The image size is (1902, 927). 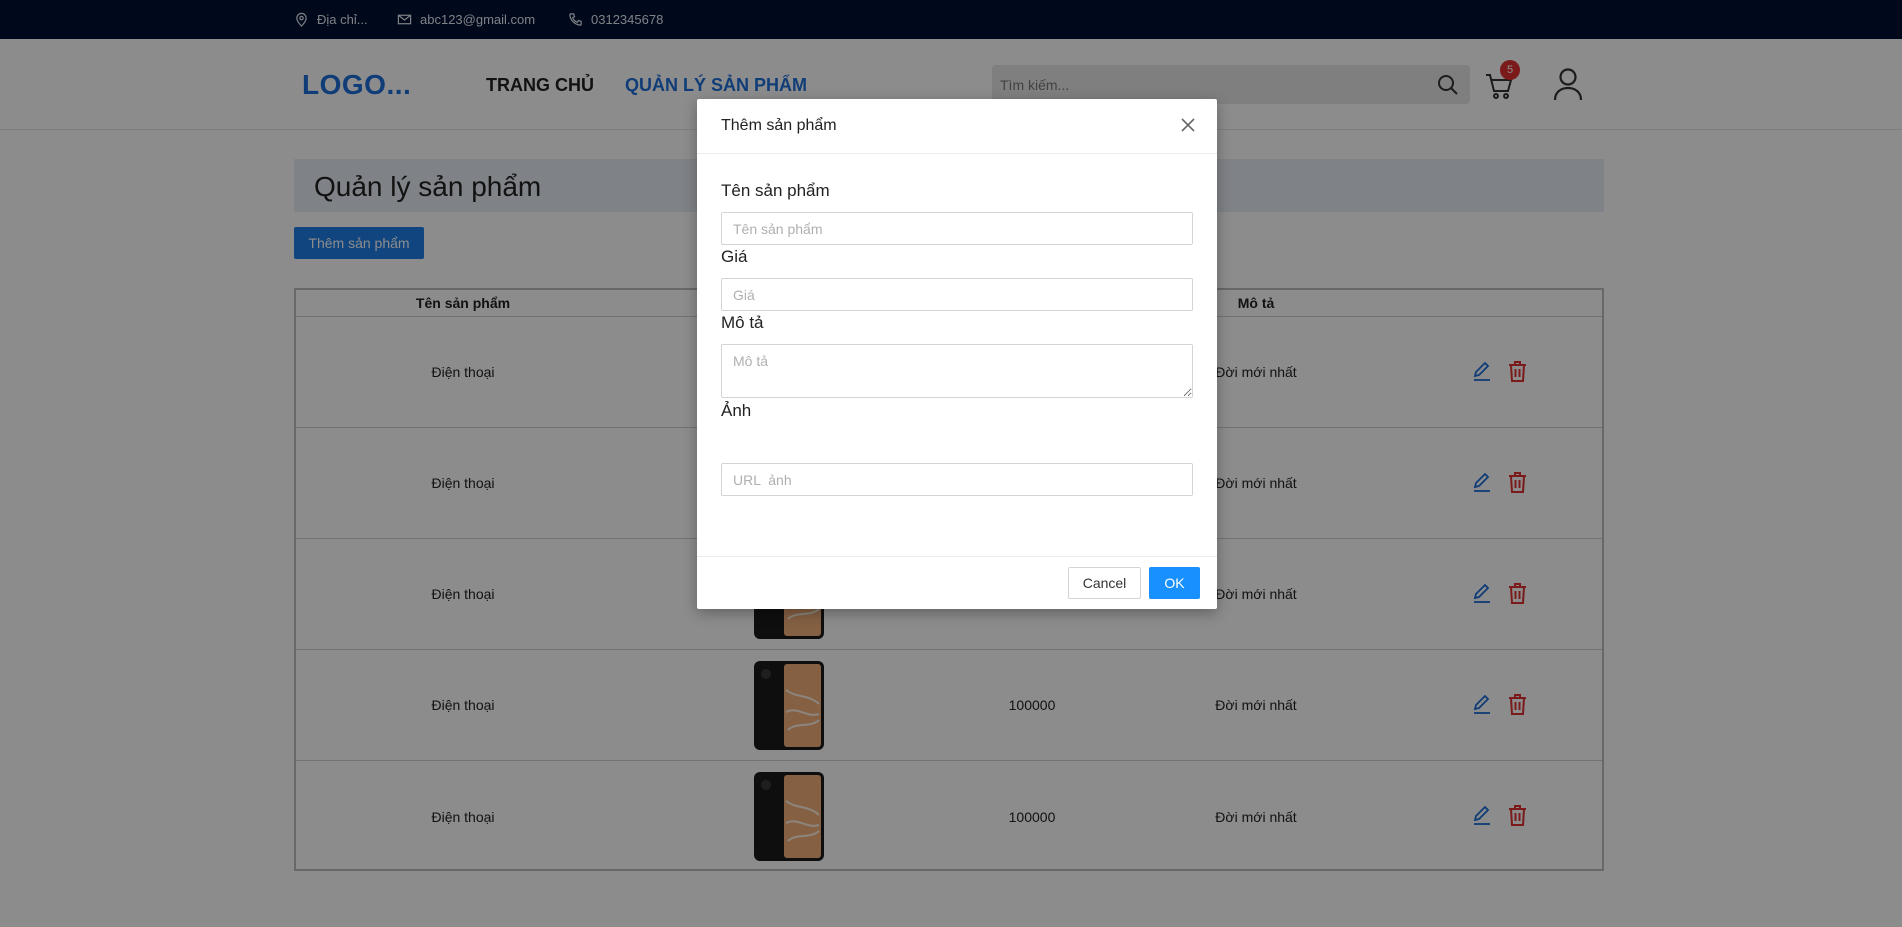 What do you see at coordinates (775, 190) in the screenshot?
I see `product-name-label: Tên sản phẩm` at bounding box center [775, 190].